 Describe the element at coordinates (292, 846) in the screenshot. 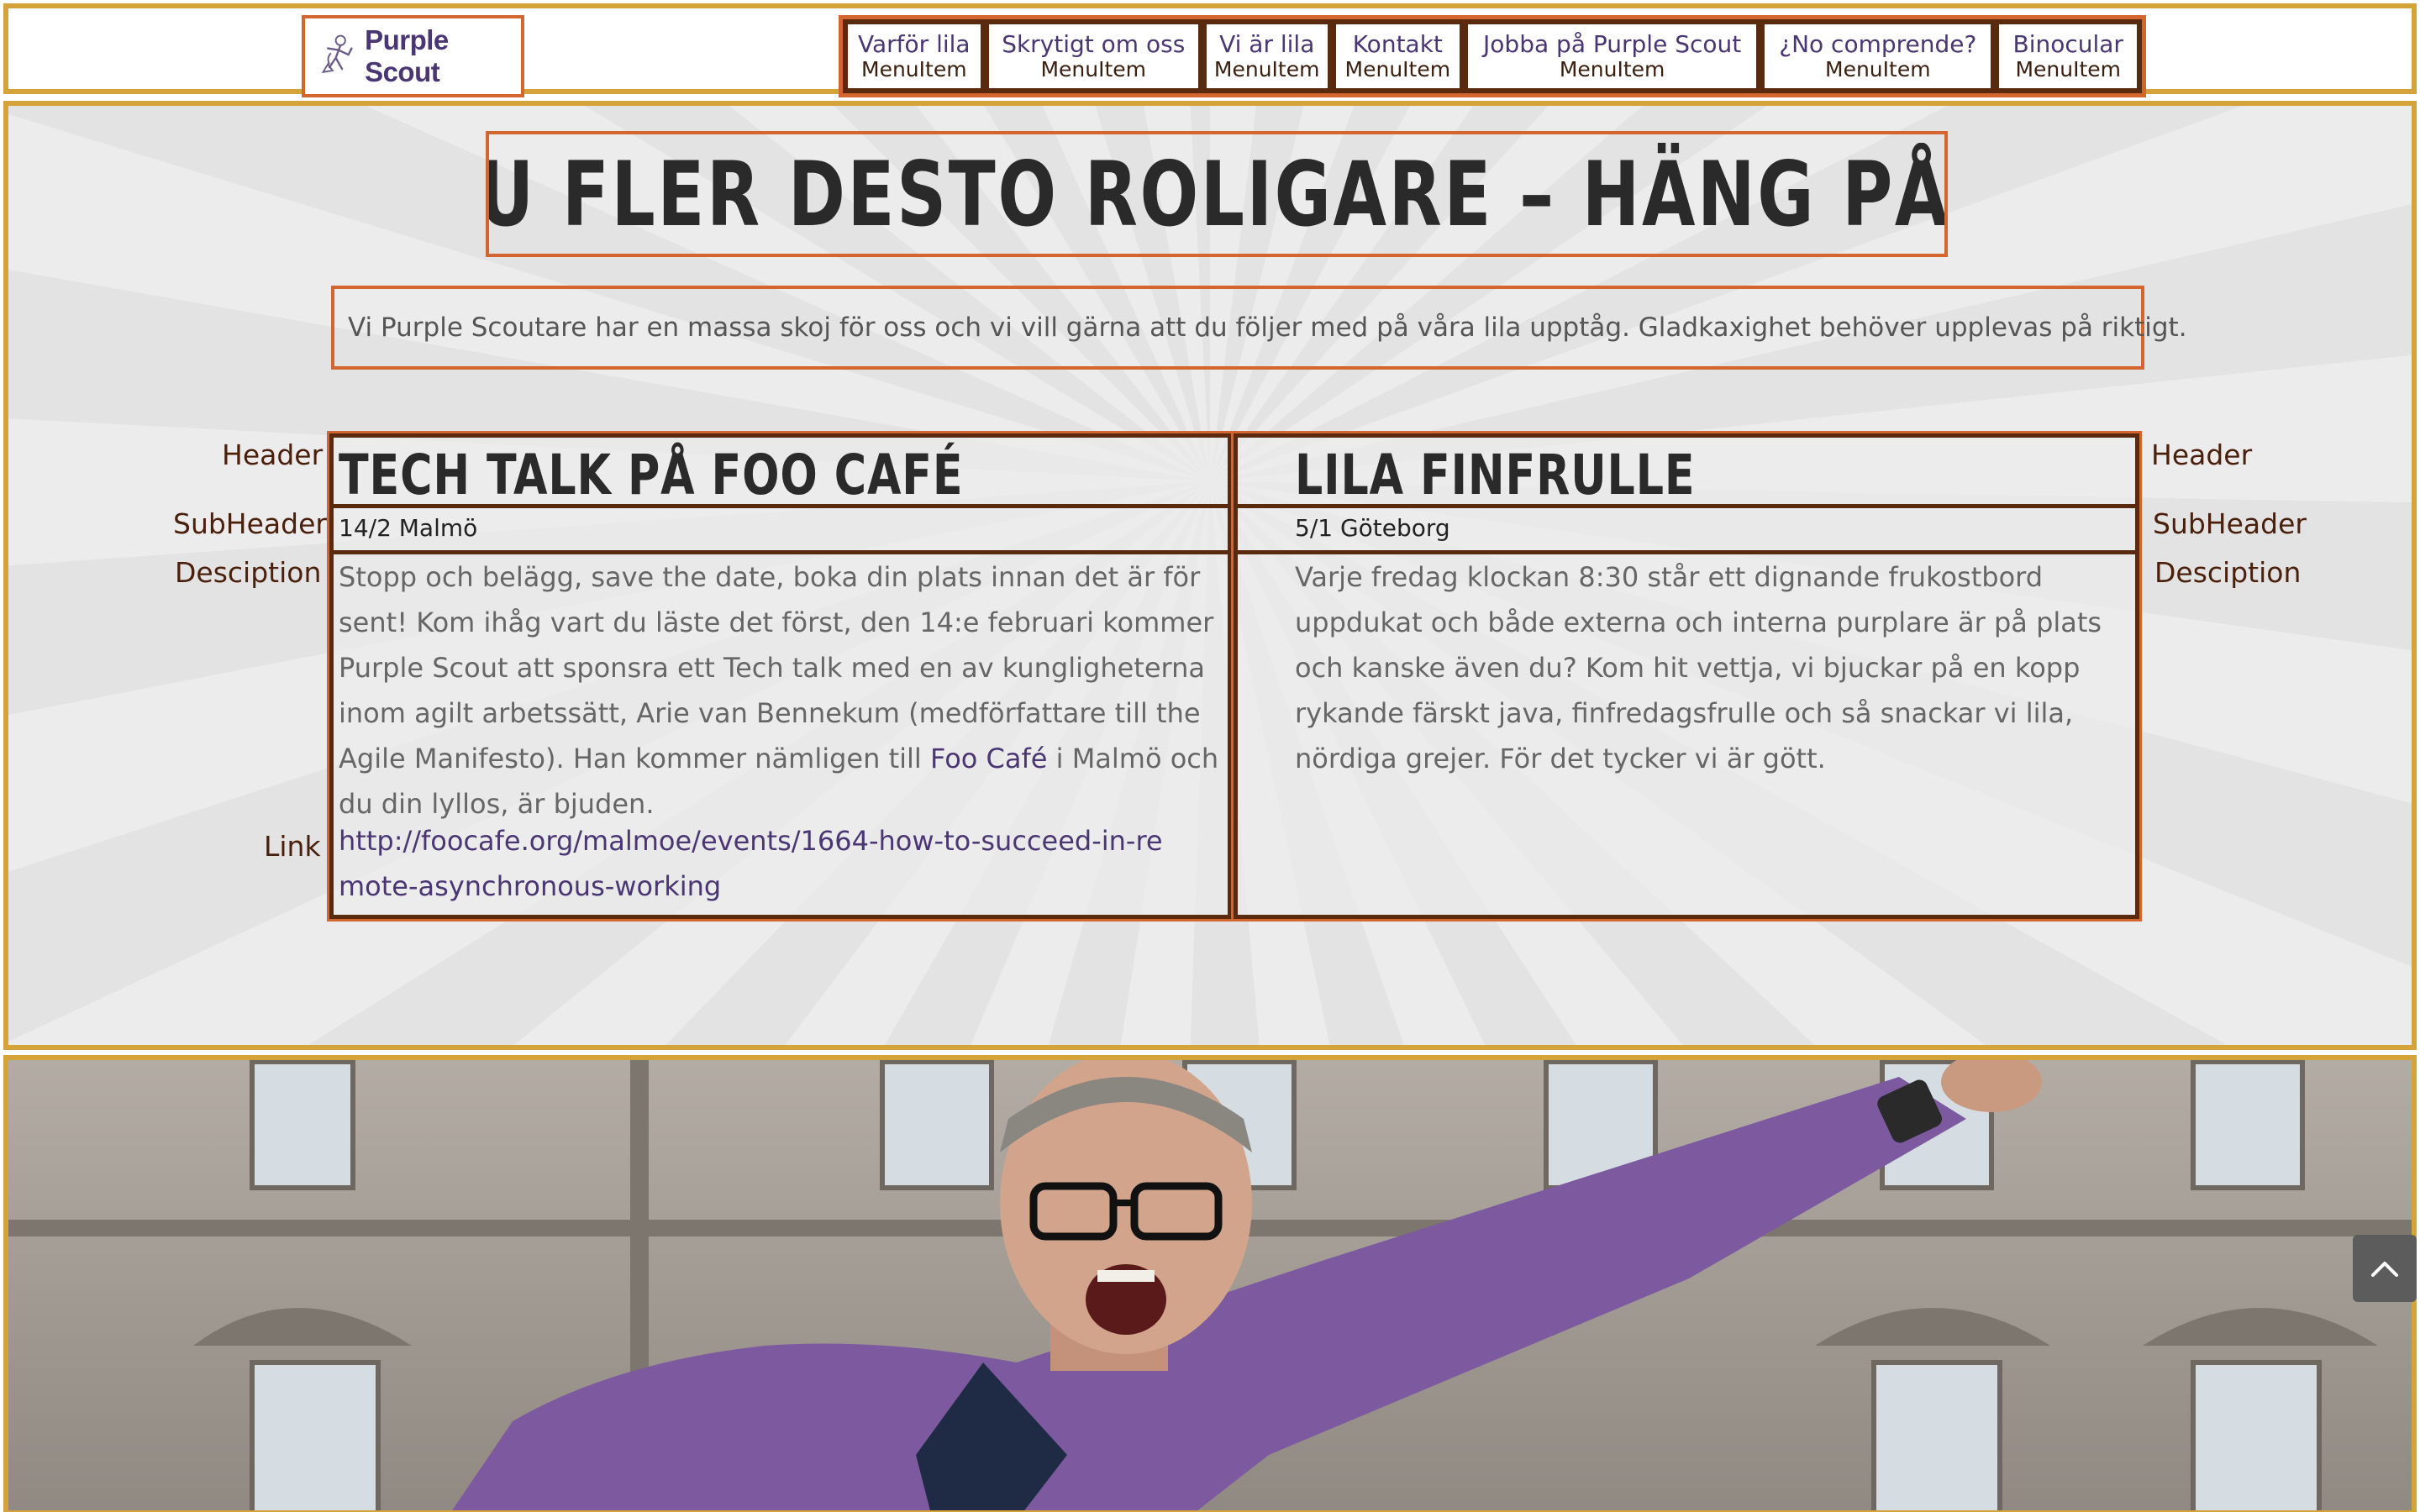

I see `label-link-left: Link` at that location.